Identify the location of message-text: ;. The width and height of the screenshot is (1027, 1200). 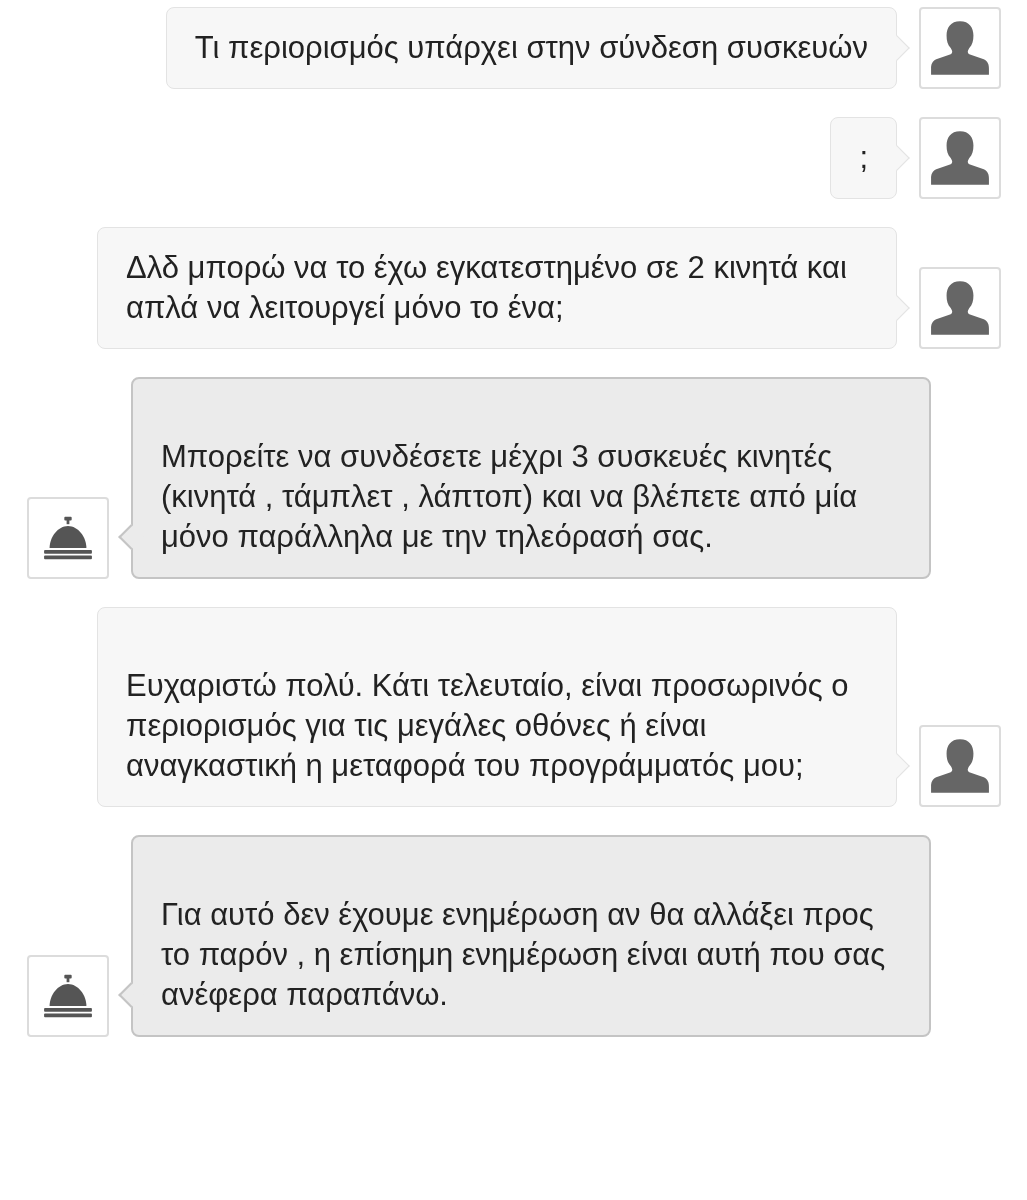
(863, 158).